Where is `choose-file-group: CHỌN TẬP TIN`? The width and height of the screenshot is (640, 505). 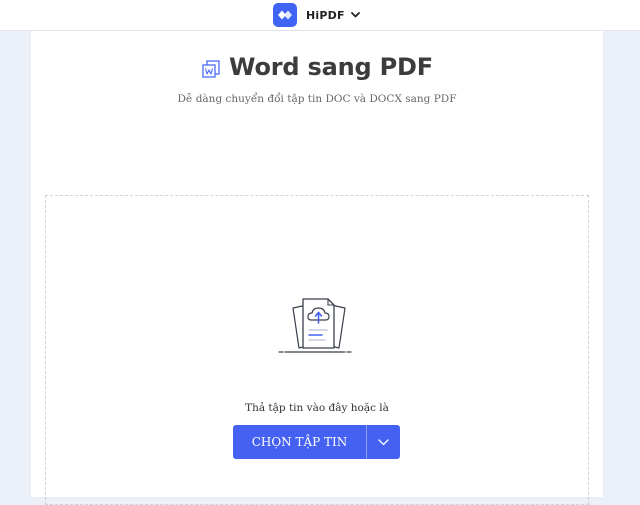 choose-file-group: CHỌN TẬP TIN is located at coordinates (316, 442).